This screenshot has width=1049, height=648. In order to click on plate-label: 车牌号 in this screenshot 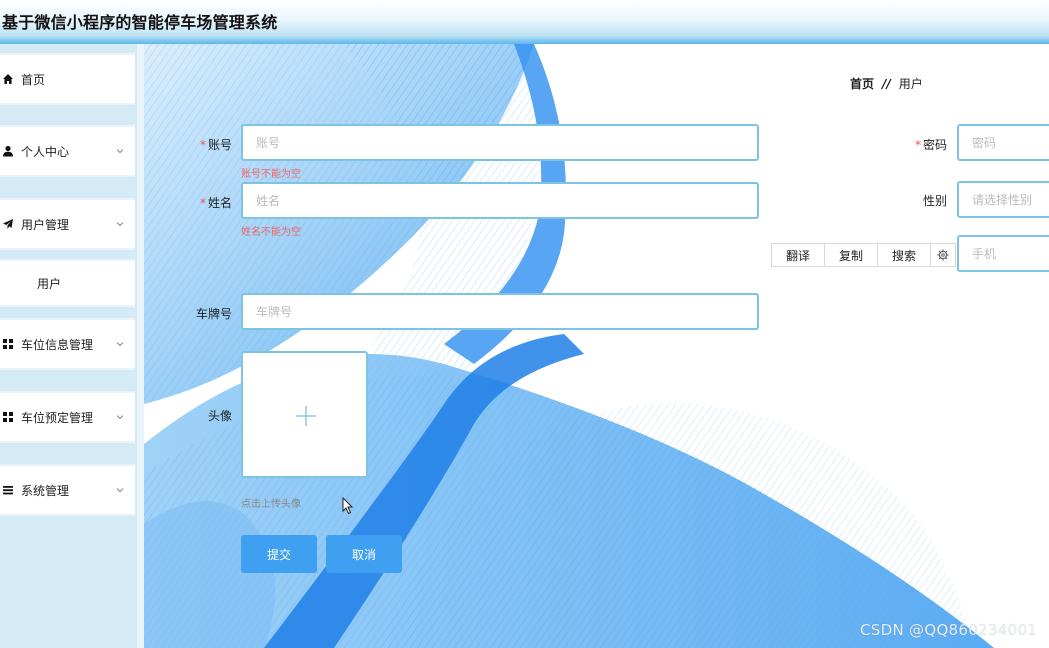, I will do `click(213, 314)`.